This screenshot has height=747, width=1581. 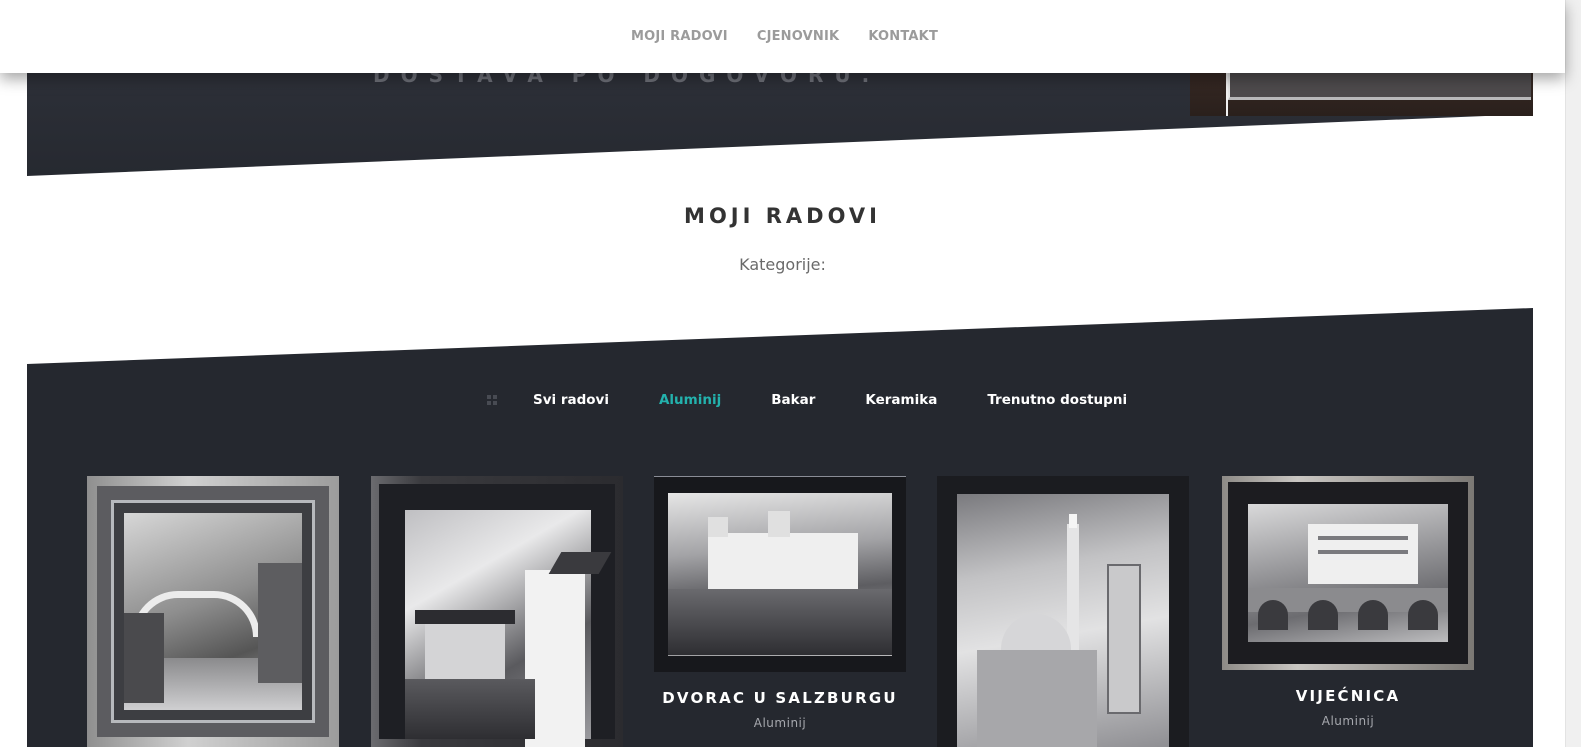 What do you see at coordinates (780, 698) in the screenshot?
I see `card-title: DVORAC U SALZBURGU` at bounding box center [780, 698].